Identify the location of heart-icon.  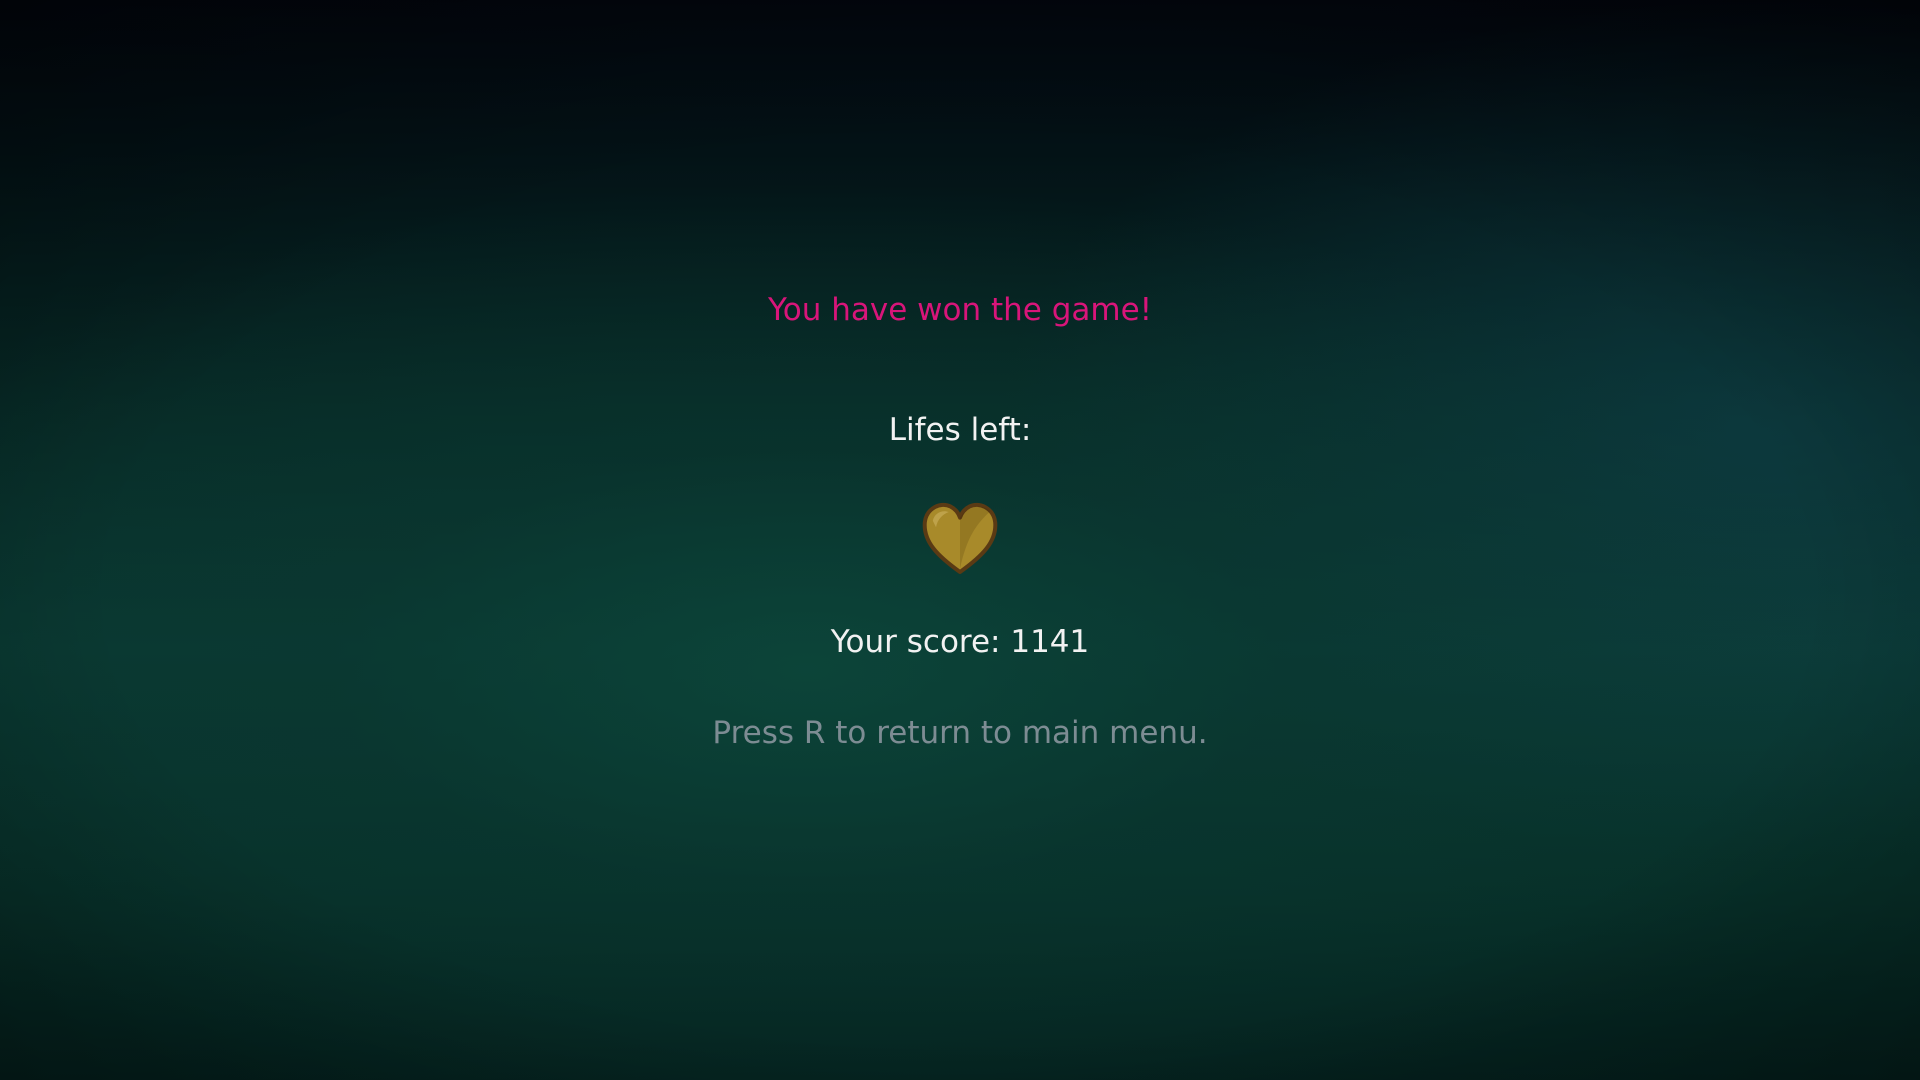
(960, 538).